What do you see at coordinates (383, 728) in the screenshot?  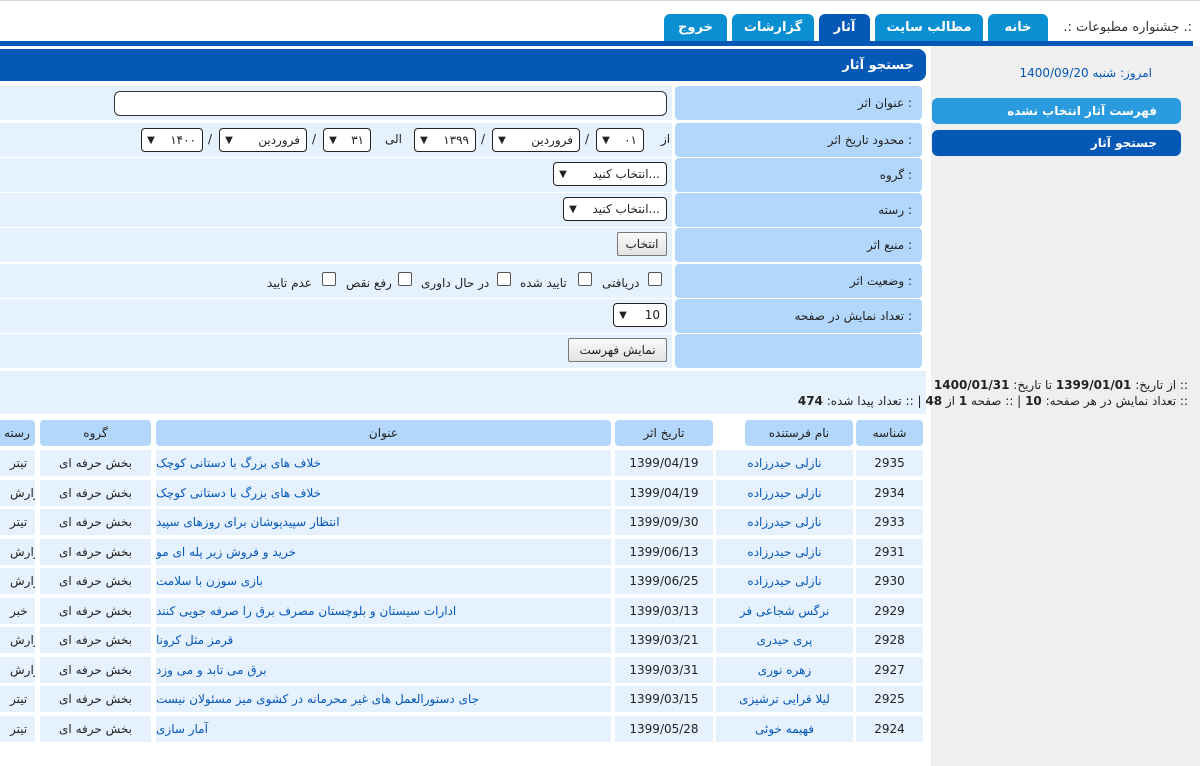 I see `cell-title-link: آمار سازی` at bounding box center [383, 728].